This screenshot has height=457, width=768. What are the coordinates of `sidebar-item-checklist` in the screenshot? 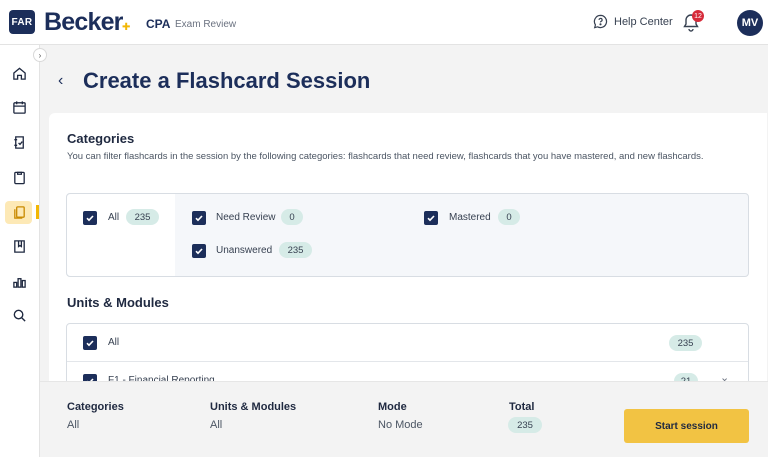 It's located at (19, 142).